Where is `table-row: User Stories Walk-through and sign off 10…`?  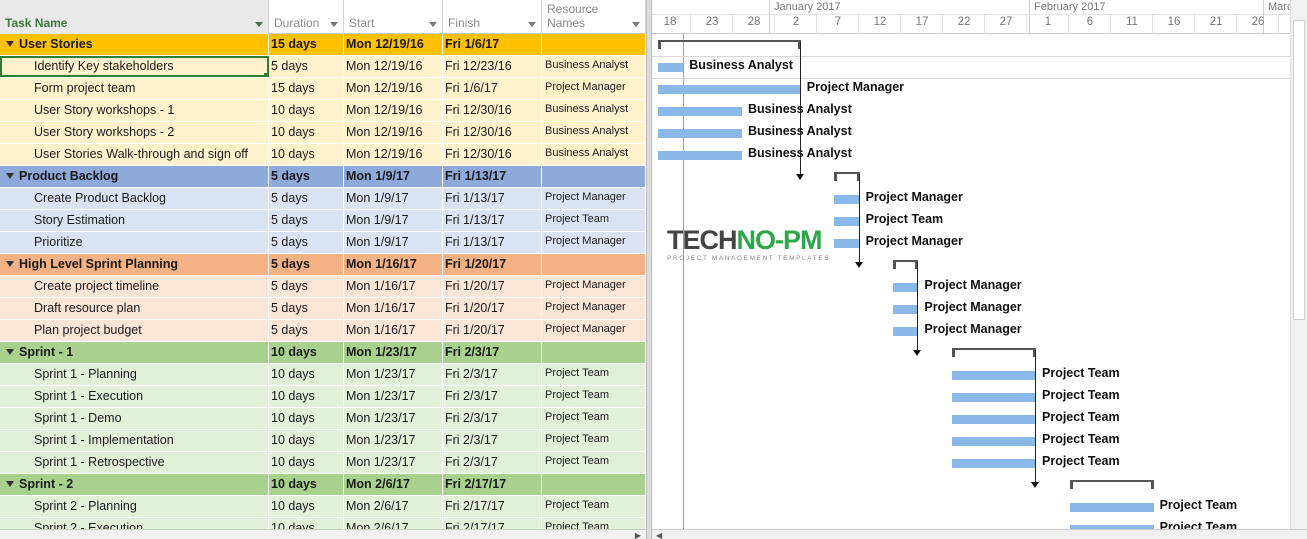
table-row: User Stories Walk-through and sign off 10… is located at coordinates (323, 155).